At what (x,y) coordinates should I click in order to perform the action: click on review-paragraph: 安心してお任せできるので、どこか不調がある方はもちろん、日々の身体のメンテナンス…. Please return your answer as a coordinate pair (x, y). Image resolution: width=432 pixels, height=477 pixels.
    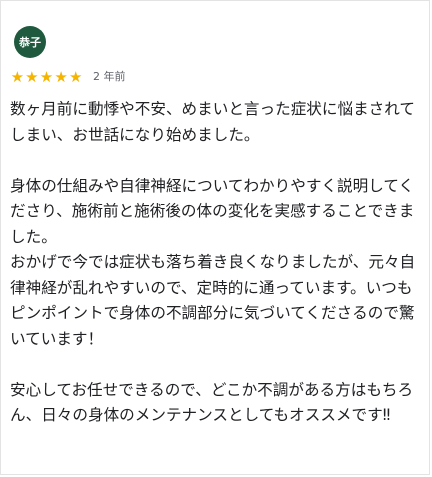
    Looking at the image, I should click on (212, 402).